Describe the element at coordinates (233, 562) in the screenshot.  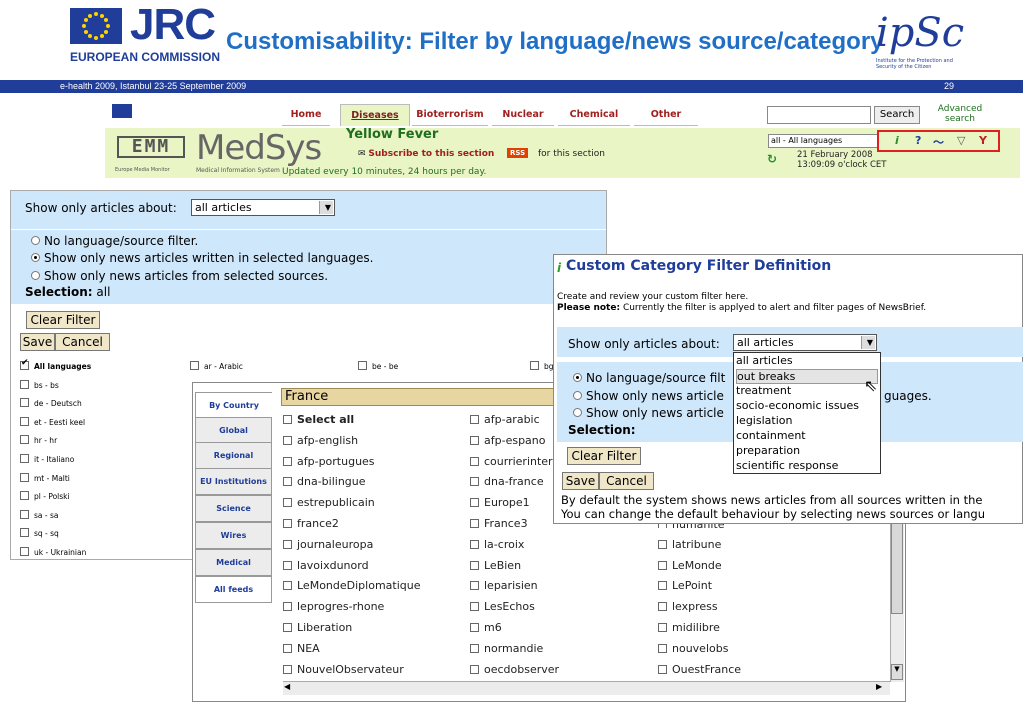
I see `tab-medical: Medical` at that location.